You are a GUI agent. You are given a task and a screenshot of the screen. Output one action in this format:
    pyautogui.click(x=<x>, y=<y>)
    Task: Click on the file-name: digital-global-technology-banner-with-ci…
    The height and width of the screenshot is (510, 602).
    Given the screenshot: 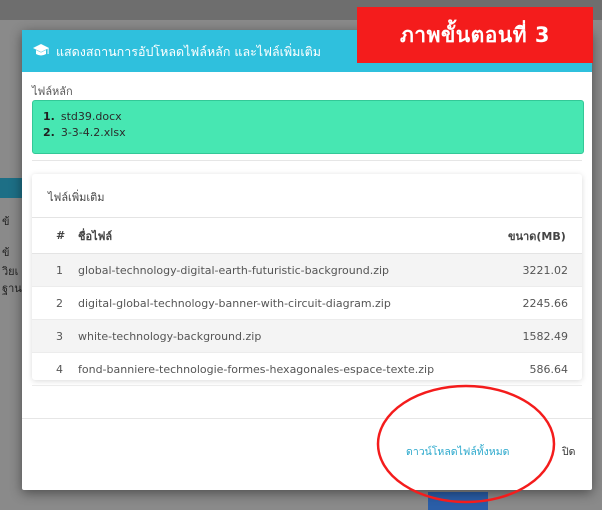 What is the action you would take?
    pyautogui.click(x=286, y=303)
    